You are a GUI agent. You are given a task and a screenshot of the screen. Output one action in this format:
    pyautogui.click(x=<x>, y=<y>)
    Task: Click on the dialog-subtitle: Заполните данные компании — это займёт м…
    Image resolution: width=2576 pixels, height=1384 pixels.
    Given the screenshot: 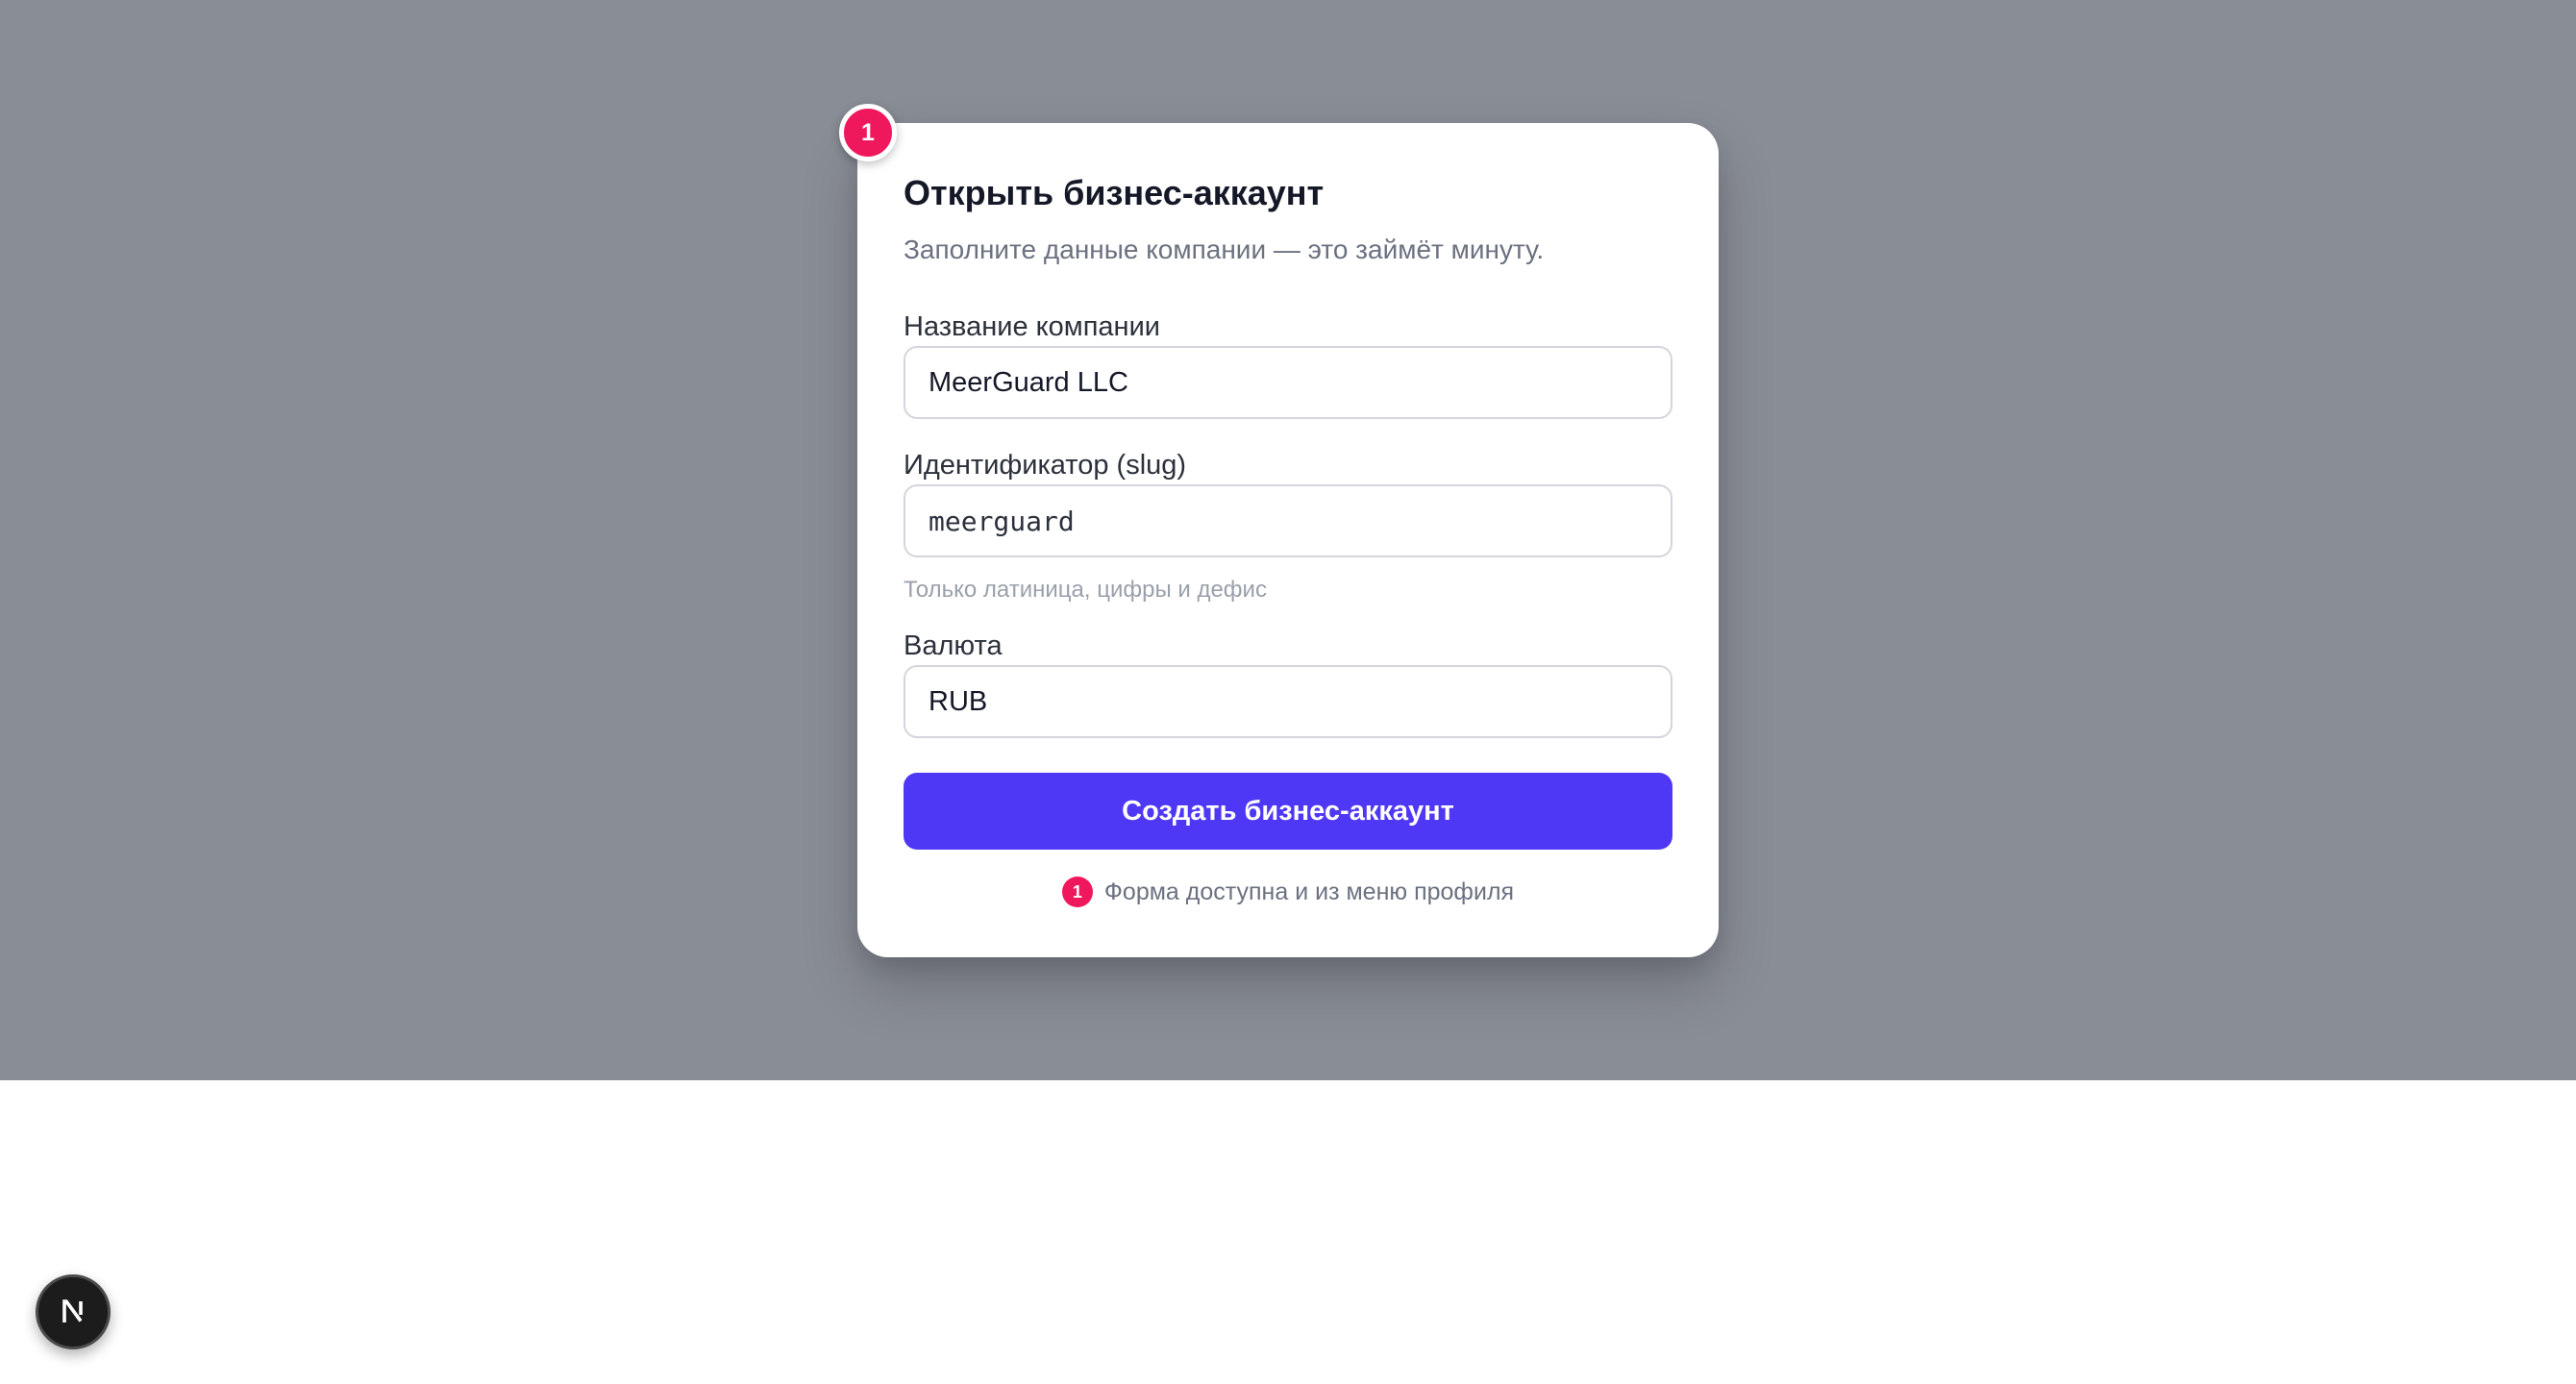 What is the action you would take?
    pyautogui.click(x=1225, y=249)
    